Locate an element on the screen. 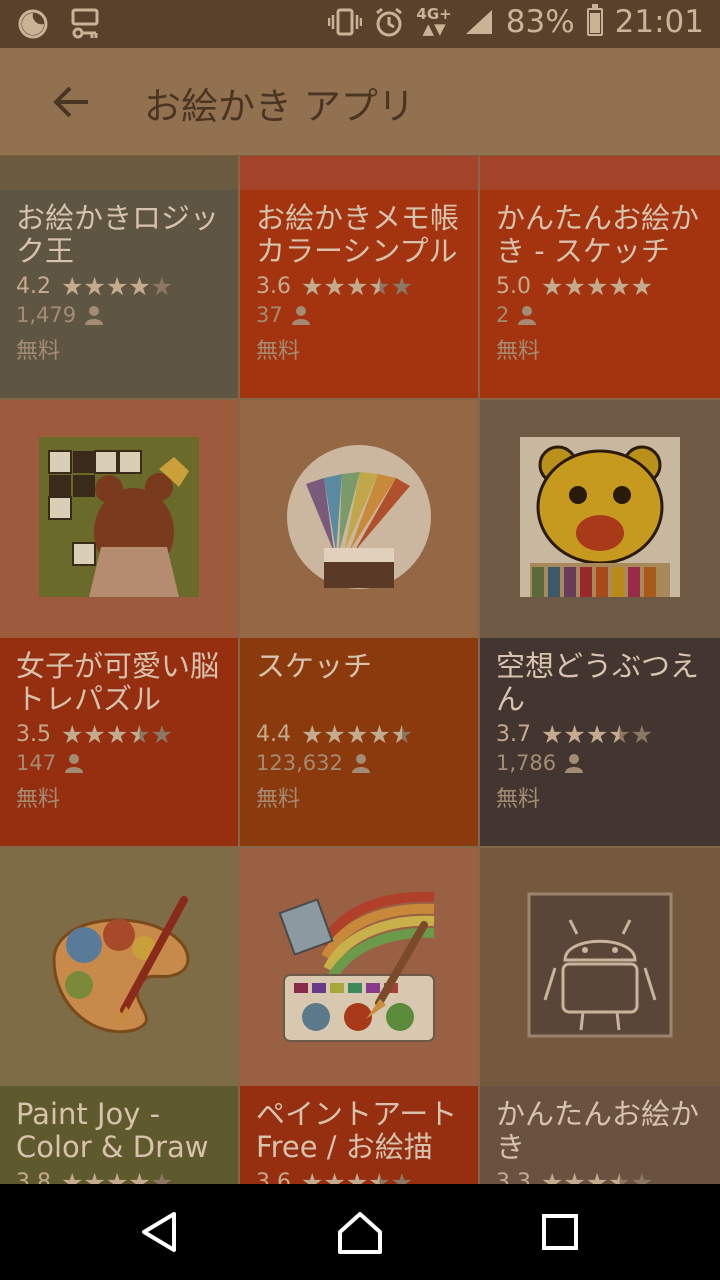 The image size is (720, 1280). app-card: お絵かきロジック王 4.2 ★★★★★ 1,479 無料 is located at coordinates (120, 295).